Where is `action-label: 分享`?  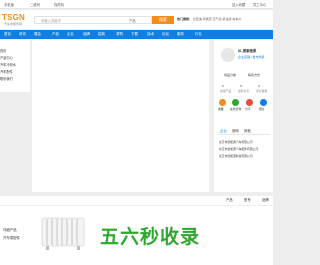
action-label: 分享 is located at coordinates (248, 109).